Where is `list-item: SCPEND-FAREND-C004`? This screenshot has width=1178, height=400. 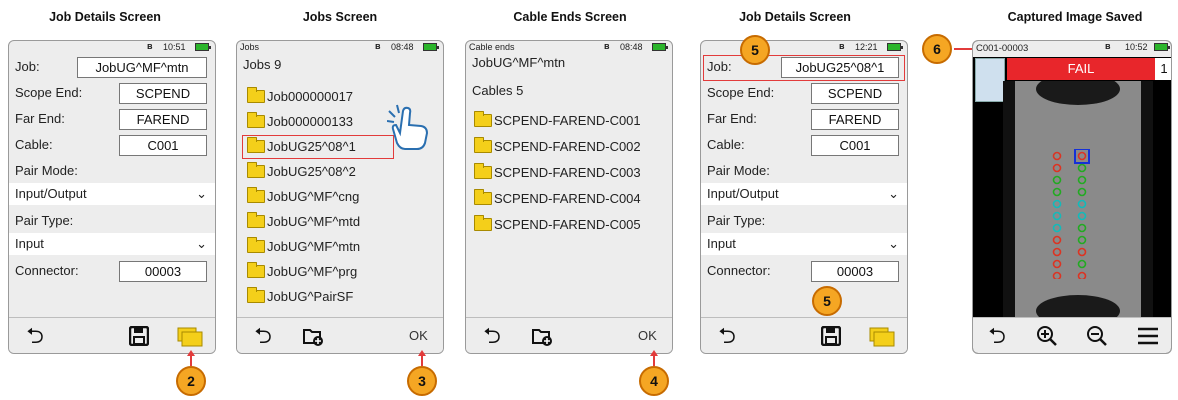
list-item: SCPEND-FAREND-C004 is located at coordinates (557, 197).